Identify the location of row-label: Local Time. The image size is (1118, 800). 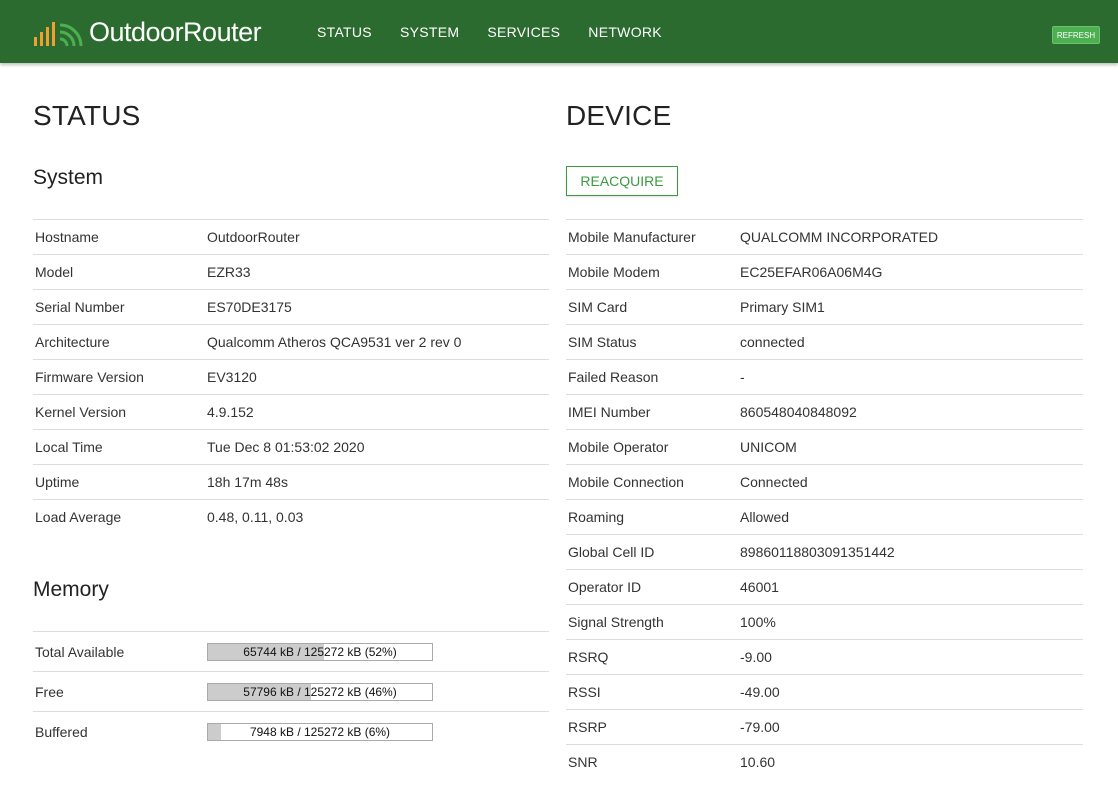
(119, 447).